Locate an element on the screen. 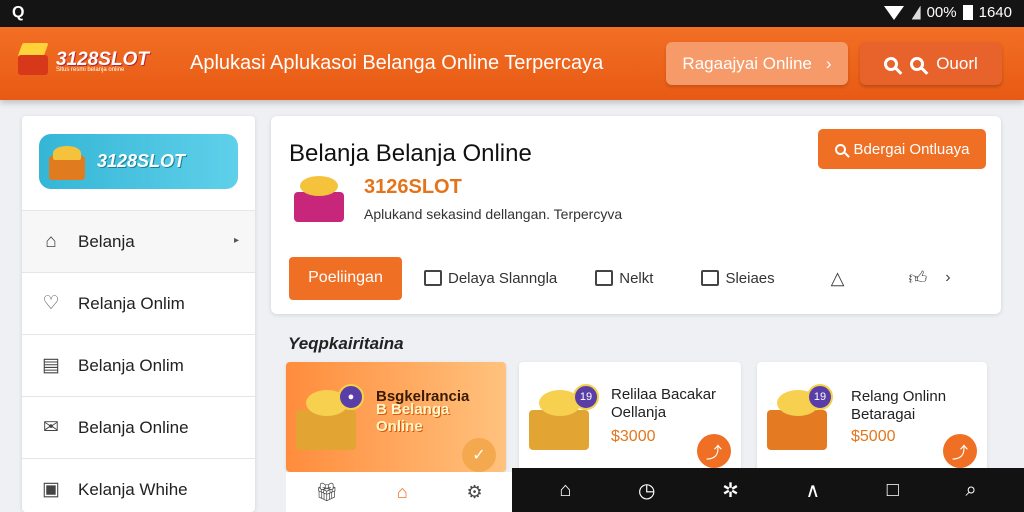 The image size is (1024, 512). product-title: Relang Onlinn Betaragai is located at coordinates (899, 405).